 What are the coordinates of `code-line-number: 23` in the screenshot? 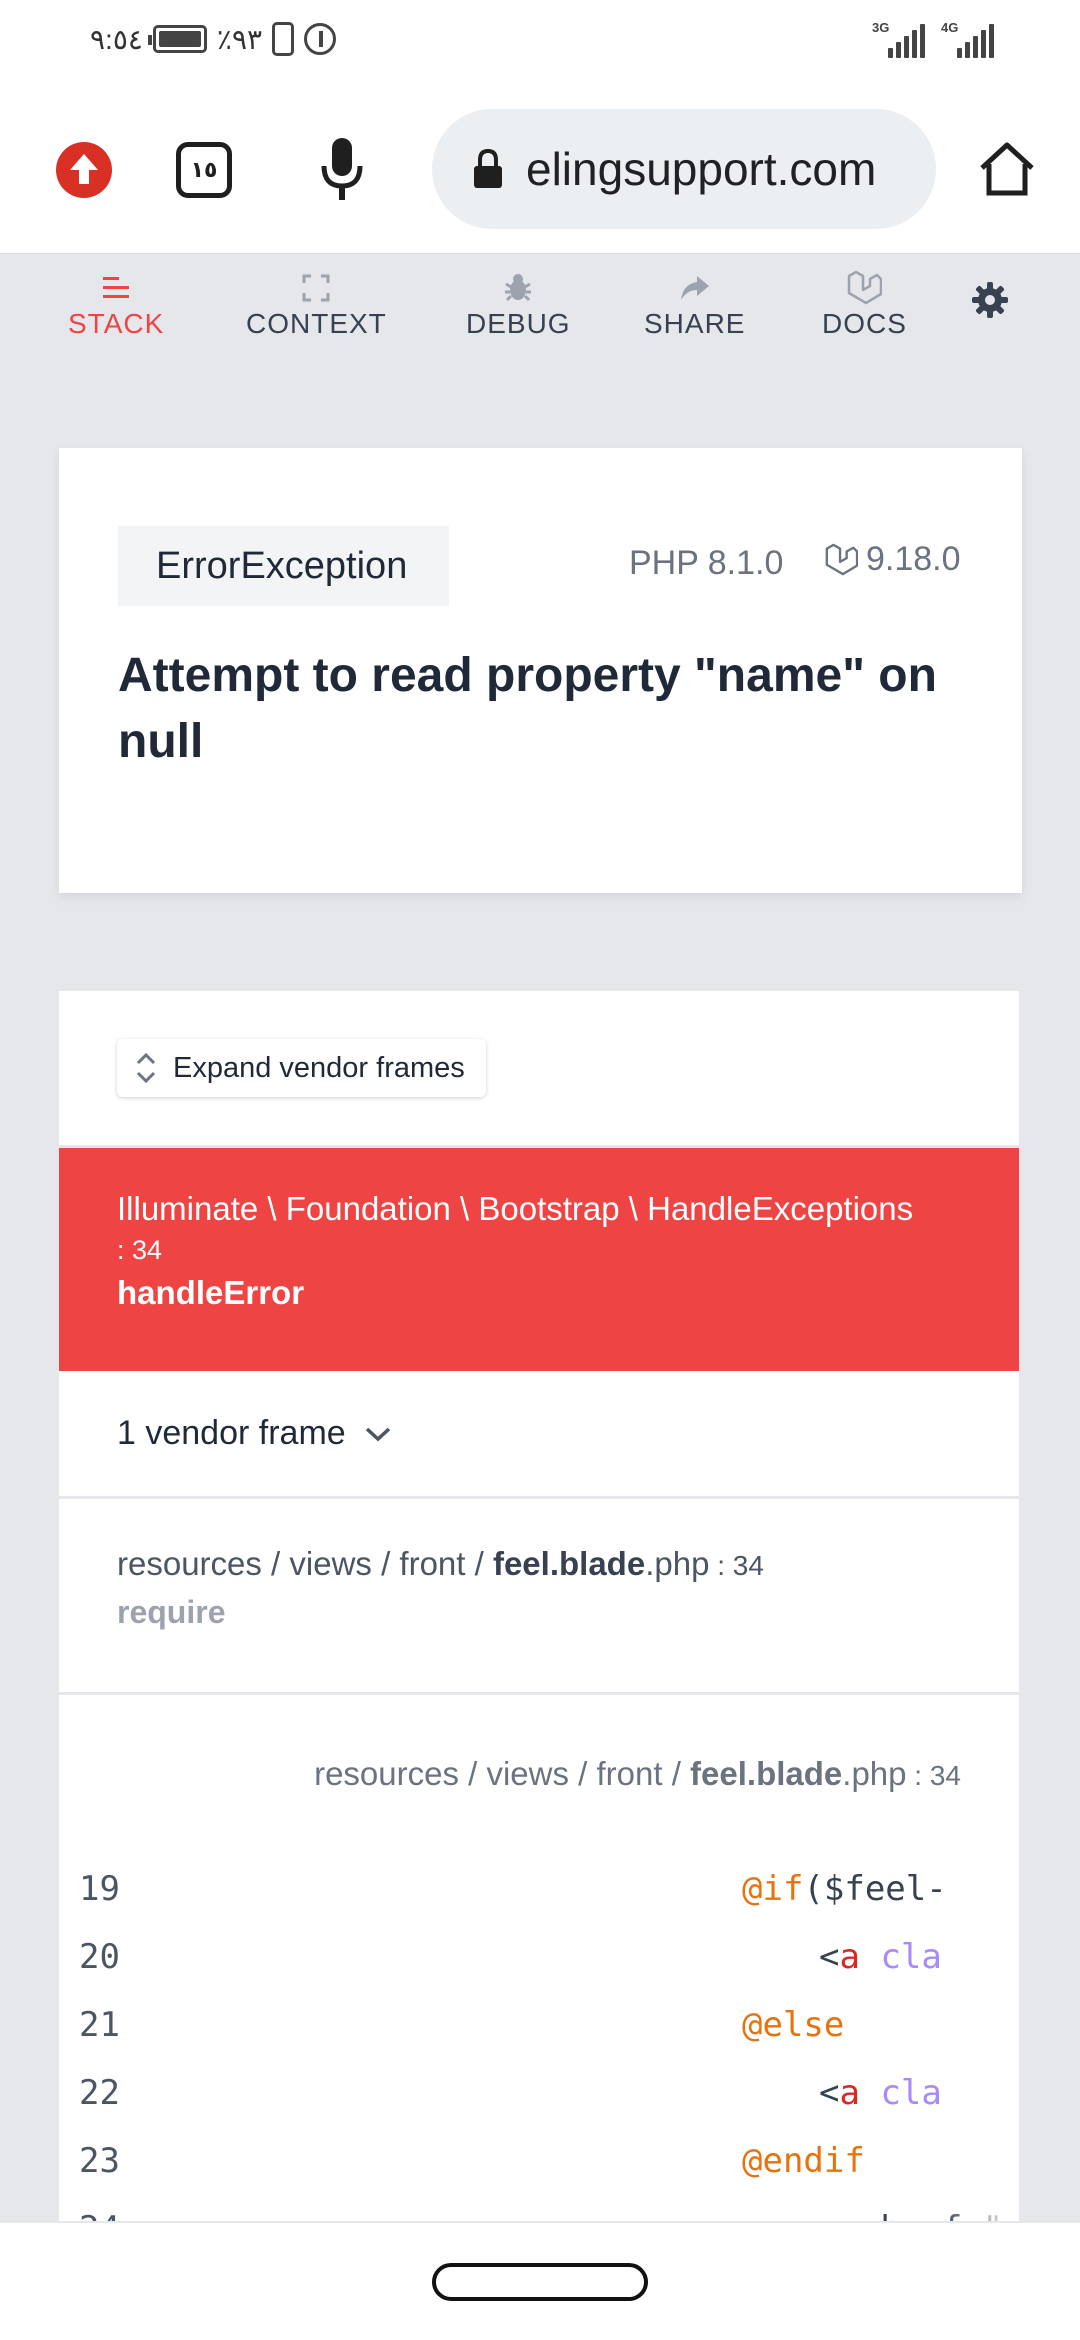 It's located at (99, 2161).